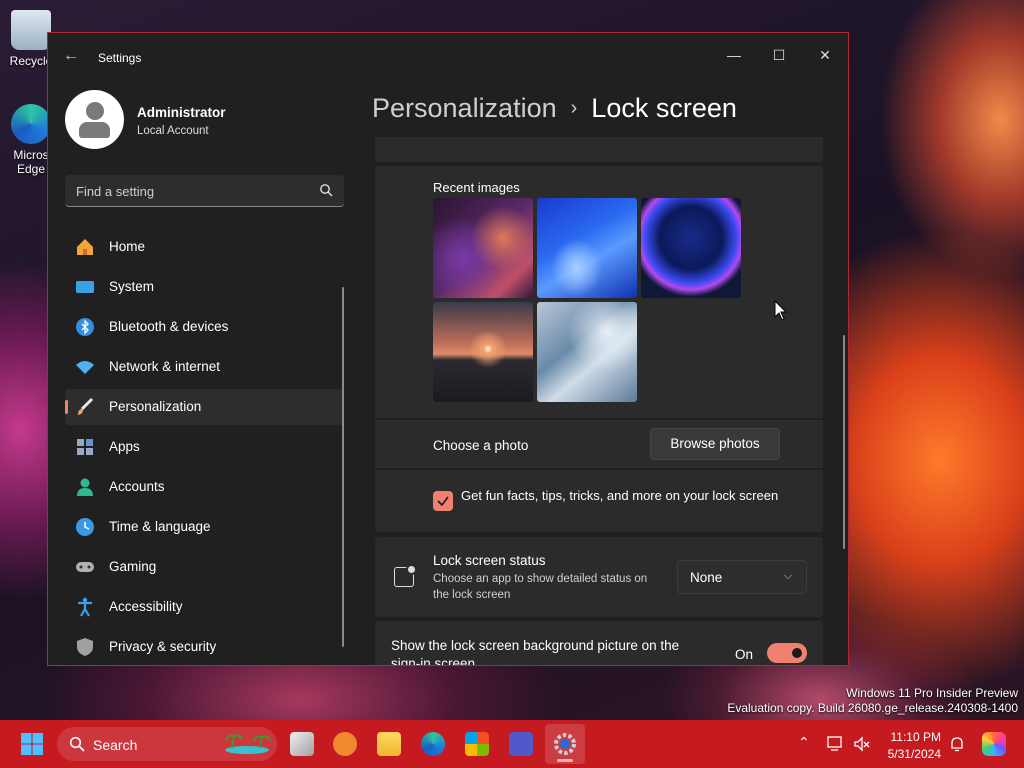 The width and height of the screenshot is (1024, 768). What do you see at coordinates (957, 744) in the screenshot?
I see `notification-bell-icon` at bounding box center [957, 744].